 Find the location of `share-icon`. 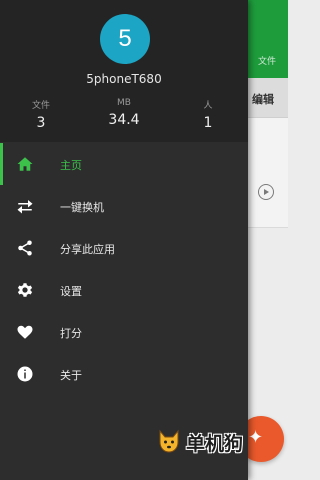

share-icon is located at coordinates (25, 248).